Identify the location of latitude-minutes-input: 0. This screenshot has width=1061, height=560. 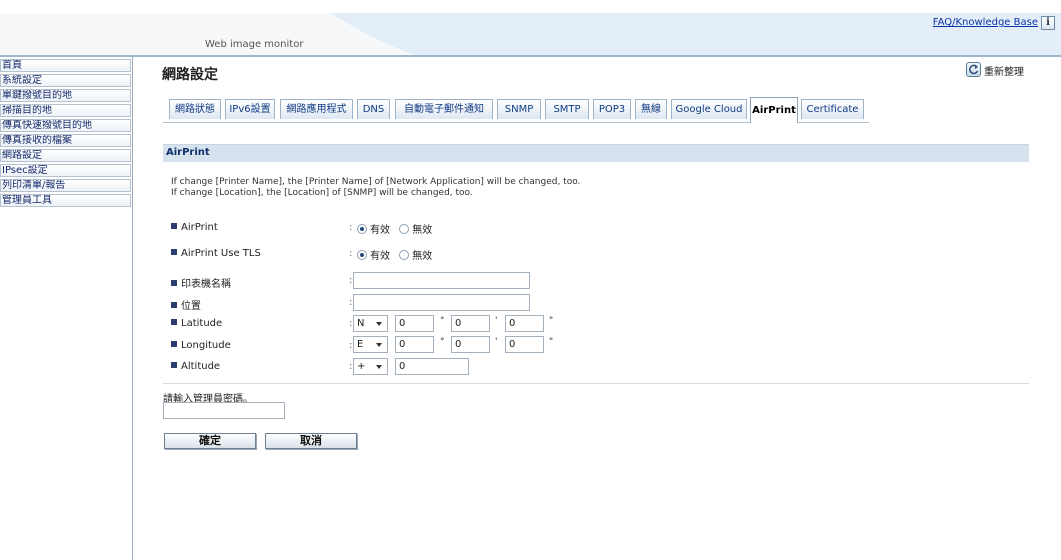
(470, 323).